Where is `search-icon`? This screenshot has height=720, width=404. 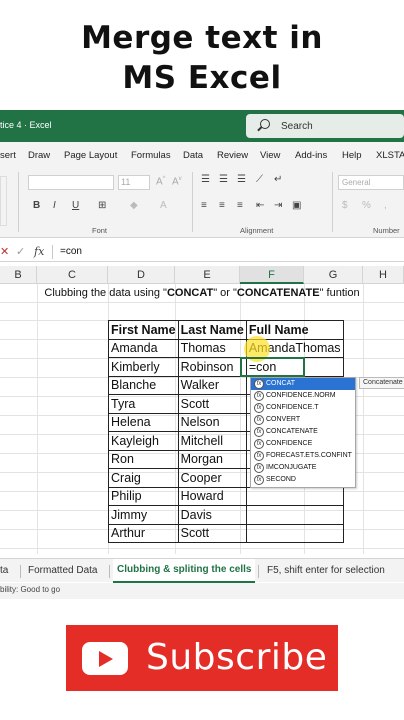 search-icon is located at coordinates (265, 124).